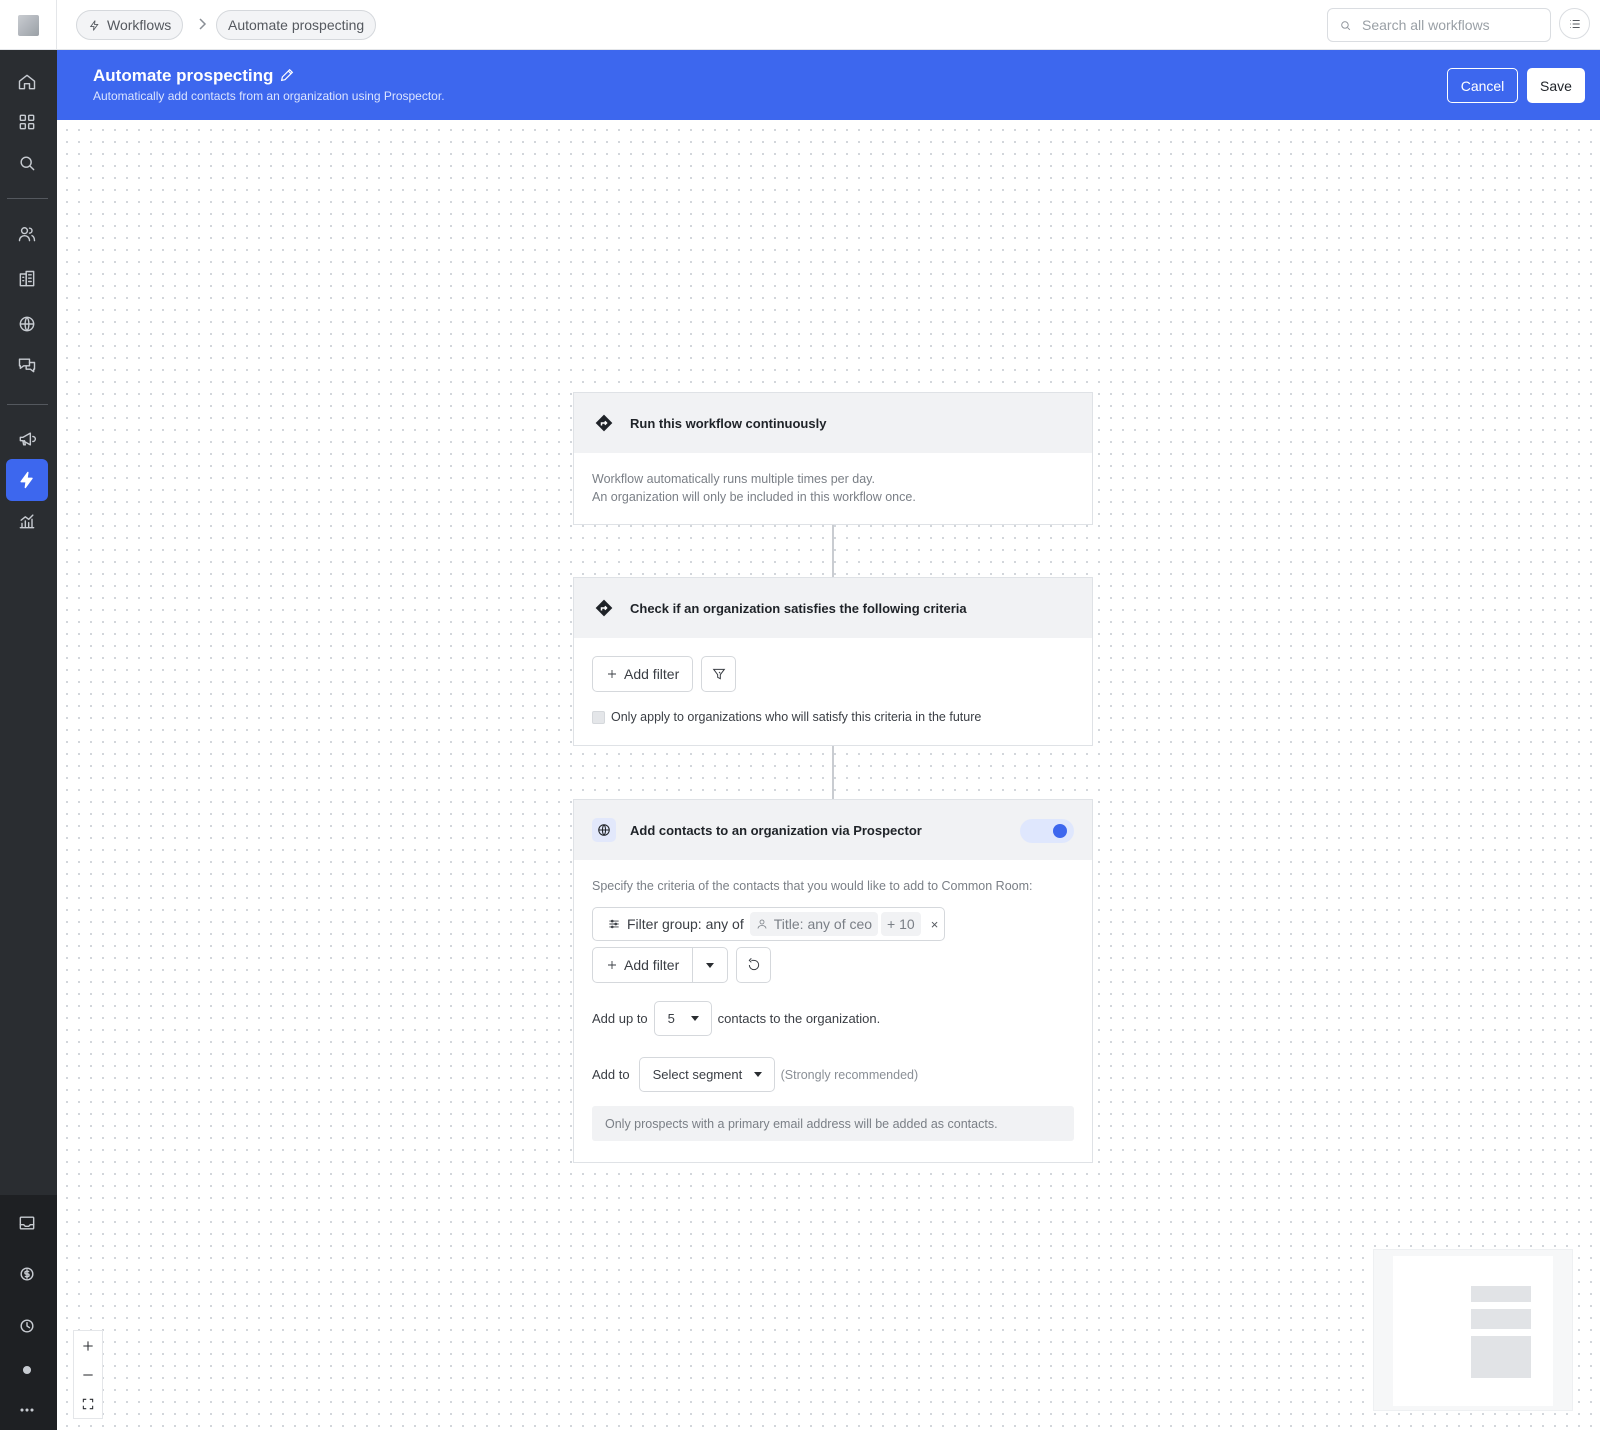 The image size is (1600, 1430). Describe the element at coordinates (935, 924) in the screenshot. I see `remove-filter-button: ×` at that location.